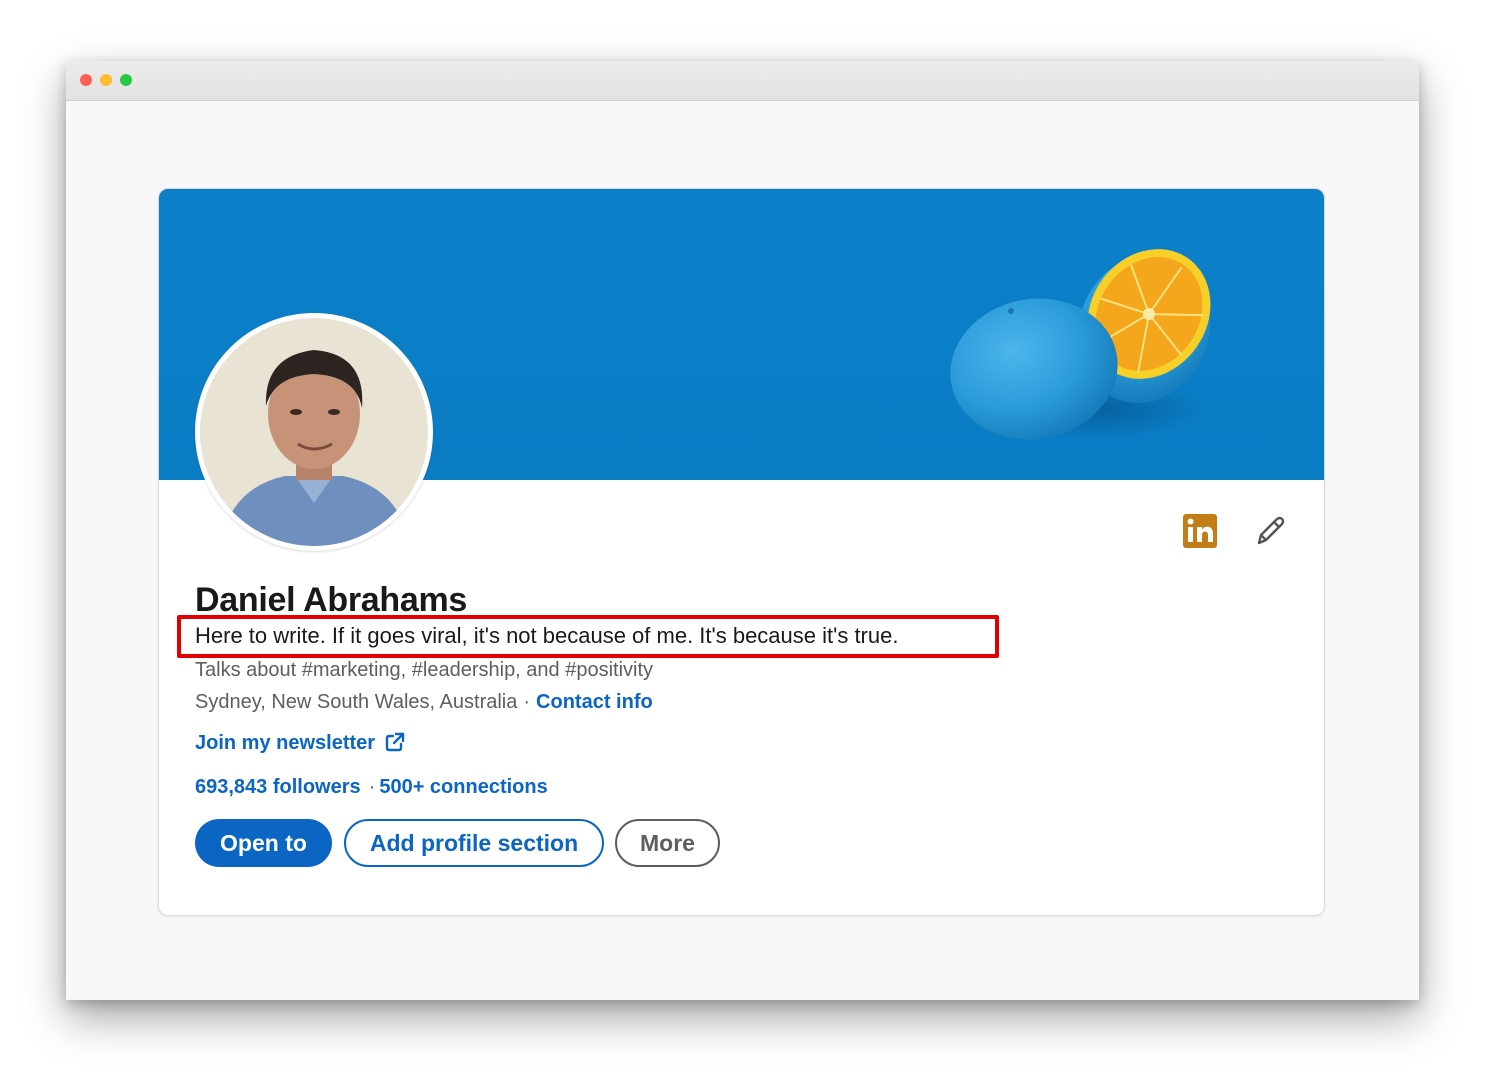 The height and width of the screenshot is (1075, 1500). I want to click on external-link-icon, so click(395, 745).